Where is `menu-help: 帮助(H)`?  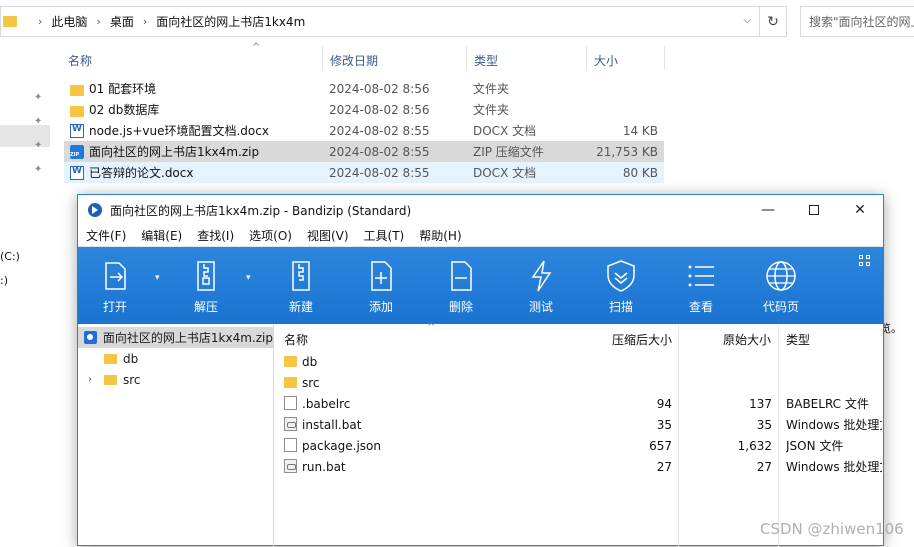 menu-help: 帮助(H) is located at coordinates (440, 235).